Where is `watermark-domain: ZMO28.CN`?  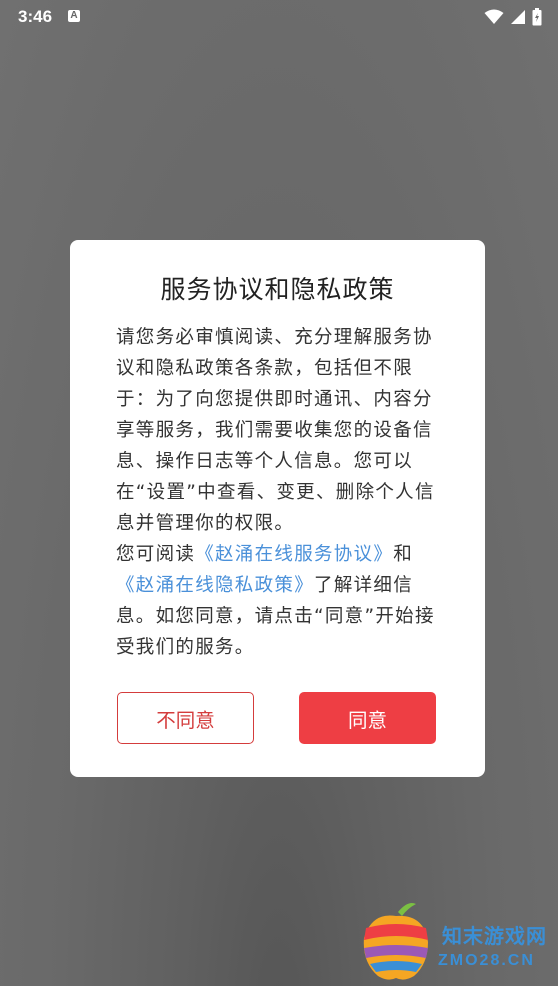
watermark-domain: ZMO28.CN is located at coordinates (486, 960).